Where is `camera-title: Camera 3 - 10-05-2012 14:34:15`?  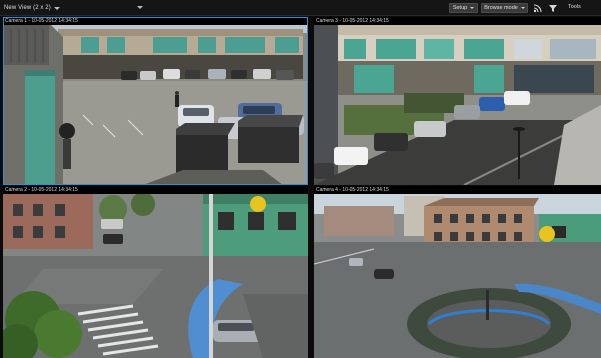
camera-title: Camera 3 - 10-05-2012 14:34:15 is located at coordinates (352, 21).